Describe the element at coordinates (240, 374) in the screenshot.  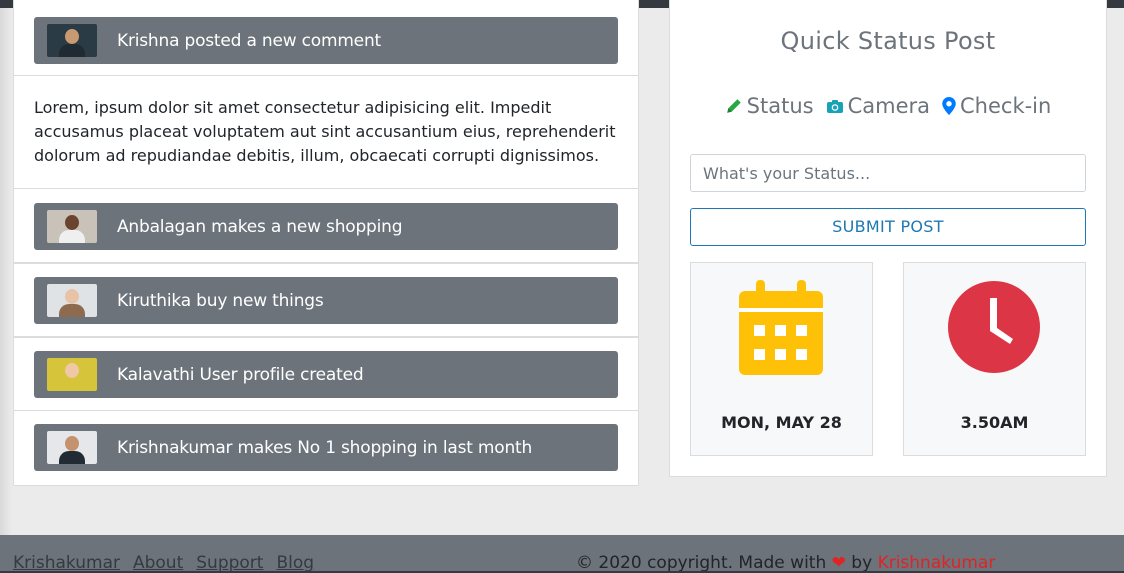
I see `feed-item-text: Kalavathi User profile created` at that location.